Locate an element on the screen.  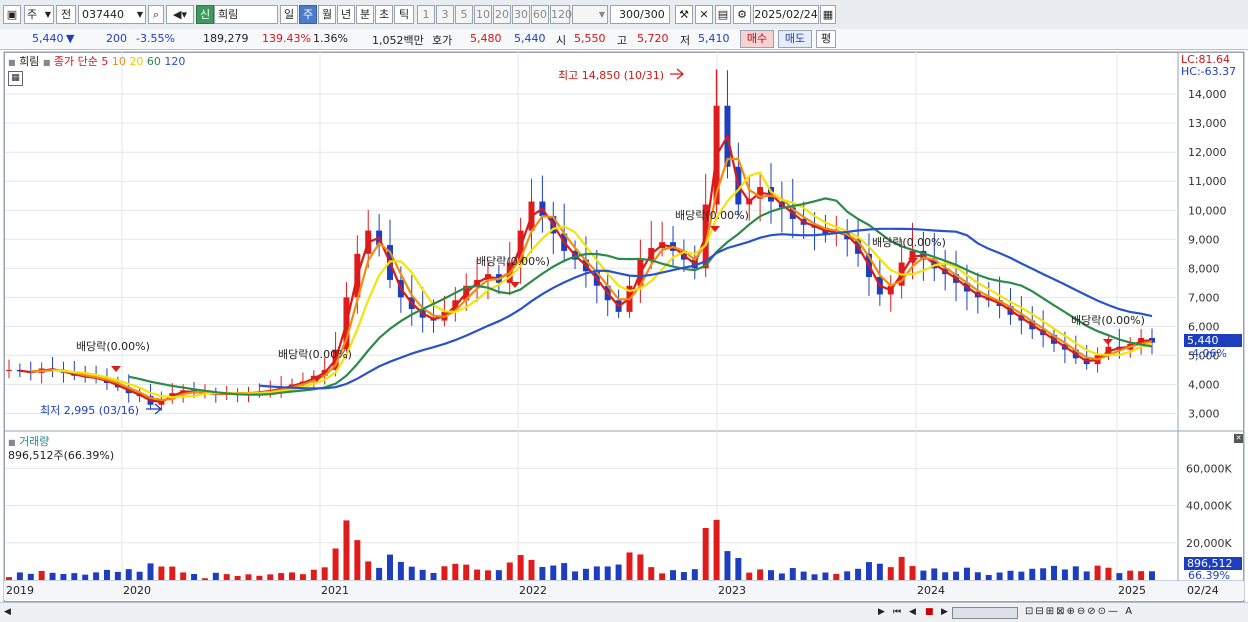
chart-scrollbar: ◀ ▶ ⏮ ◀ ■ ▶ ⊡⊟⊞⊠⊕⊖⊘⊙— A is located at coordinates (624, 612).